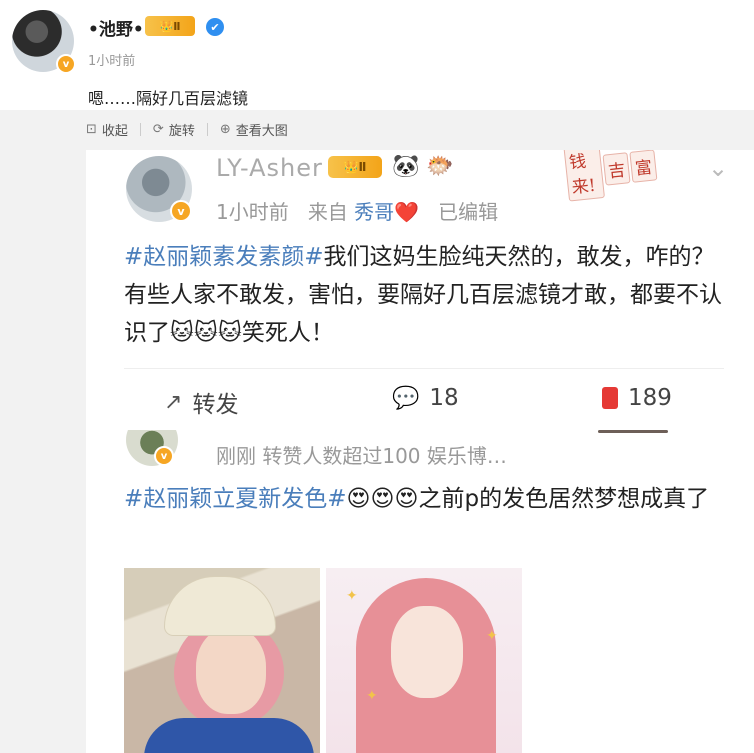 Image resolution: width=754 pixels, height=753 pixels. What do you see at coordinates (440, 166) in the screenshot?
I see `fish-icon: 🐡` at bounding box center [440, 166].